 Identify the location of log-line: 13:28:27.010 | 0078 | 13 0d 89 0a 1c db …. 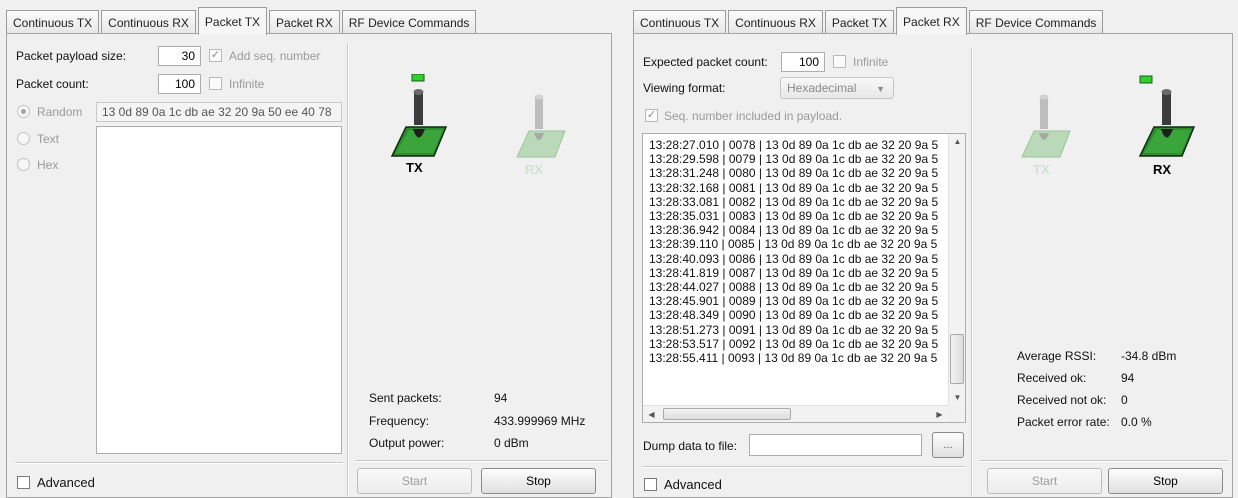
(794, 145).